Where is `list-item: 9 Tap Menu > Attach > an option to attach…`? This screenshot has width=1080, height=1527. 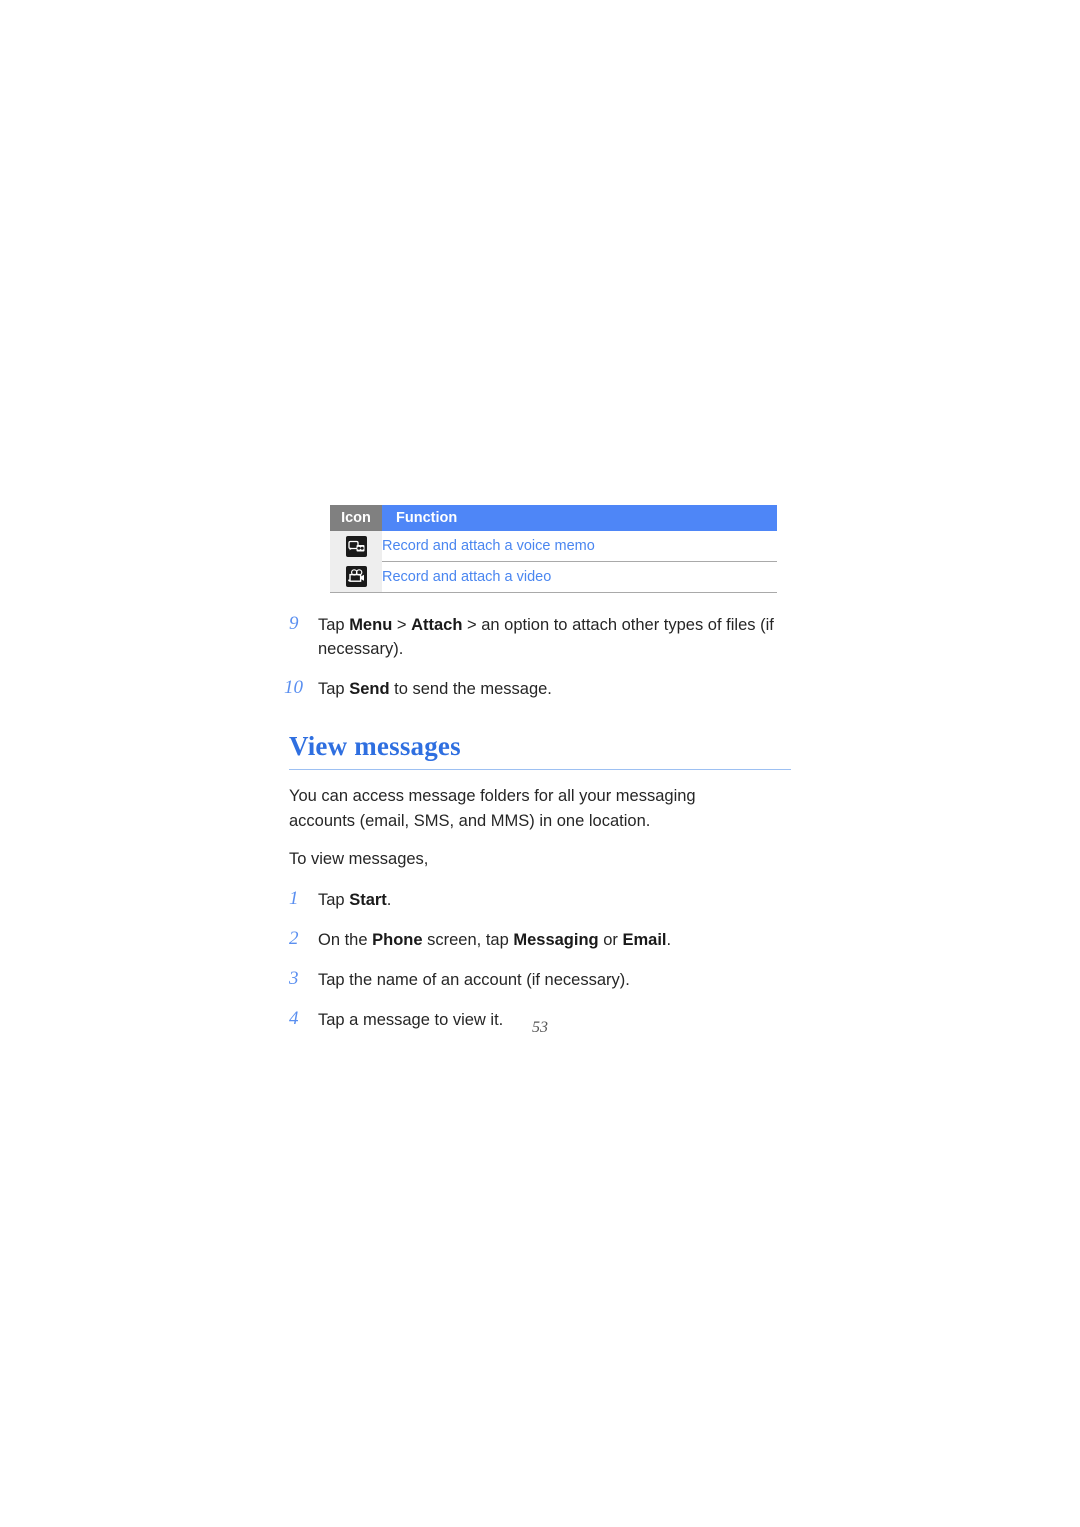
list-item: 9 Tap Menu > Attach > an option to attach… is located at coordinates (540, 637).